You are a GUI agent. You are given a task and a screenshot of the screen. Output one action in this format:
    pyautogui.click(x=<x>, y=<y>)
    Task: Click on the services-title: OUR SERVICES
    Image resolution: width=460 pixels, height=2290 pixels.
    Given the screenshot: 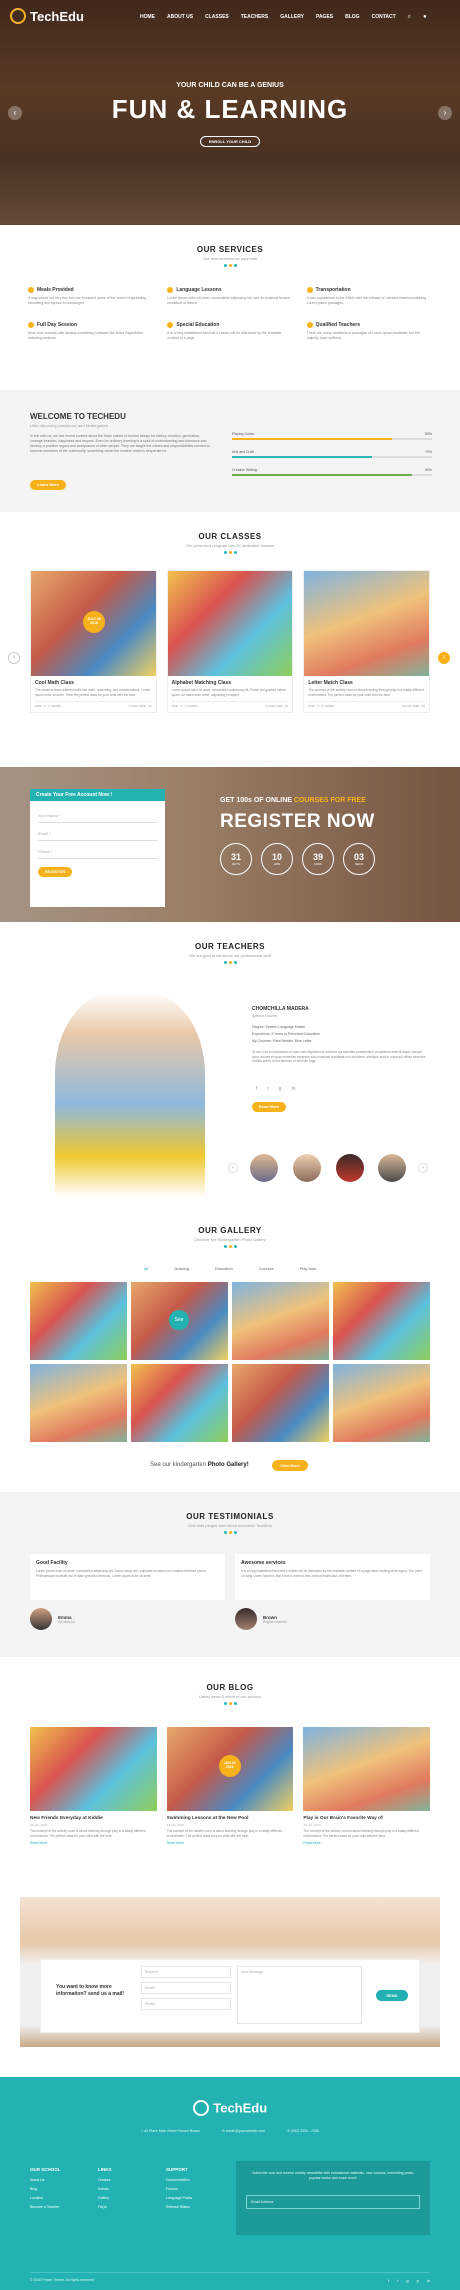 What is the action you would take?
    pyautogui.click(x=230, y=249)
    